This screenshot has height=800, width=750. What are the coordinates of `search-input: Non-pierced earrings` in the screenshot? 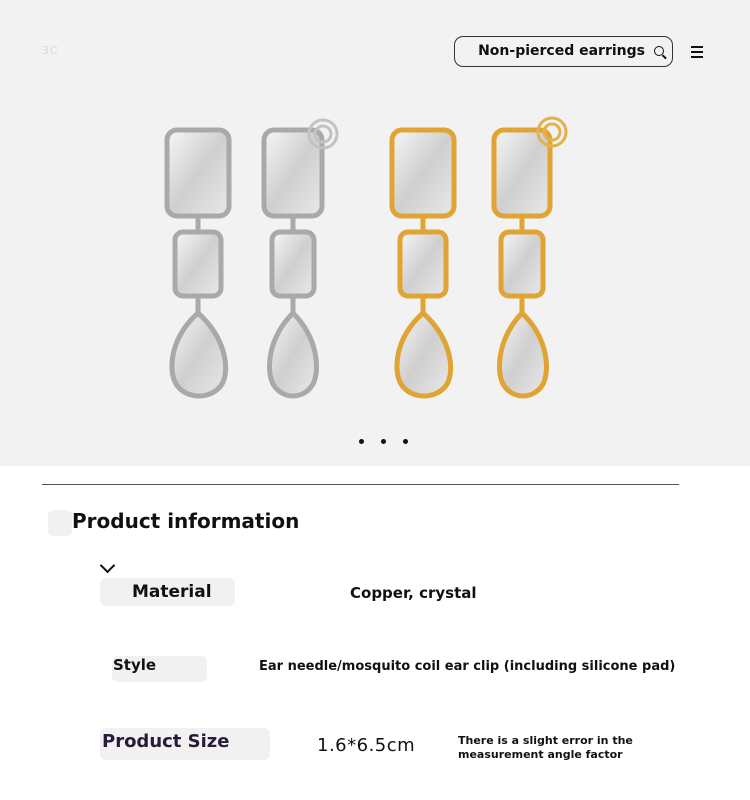 It's located at (563, 51).